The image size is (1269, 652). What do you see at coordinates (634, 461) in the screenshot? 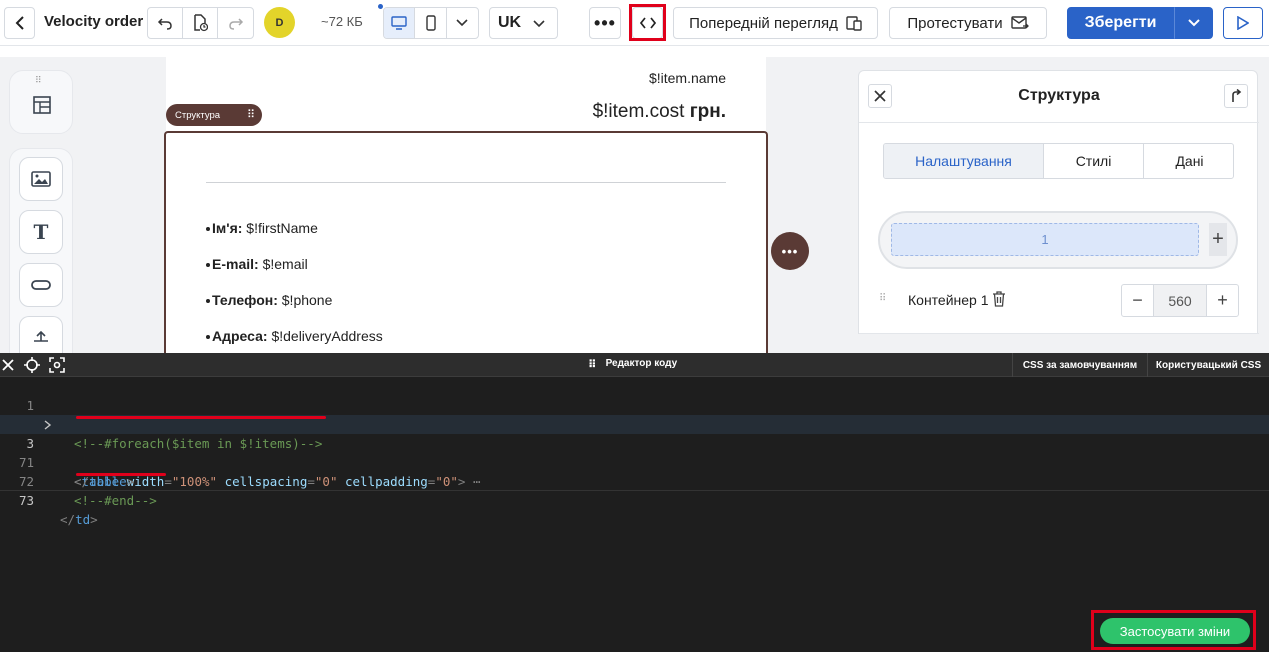
I see `code-line: 71 </table>` at bounding box center [634, 461].